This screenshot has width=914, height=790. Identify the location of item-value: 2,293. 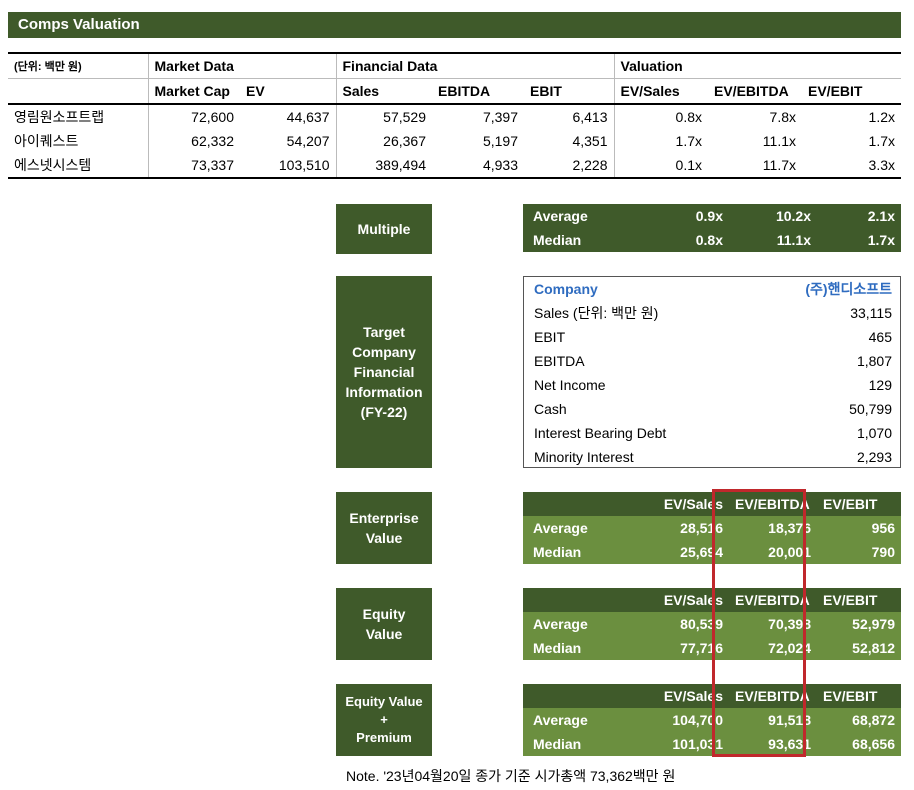
(874, 457).